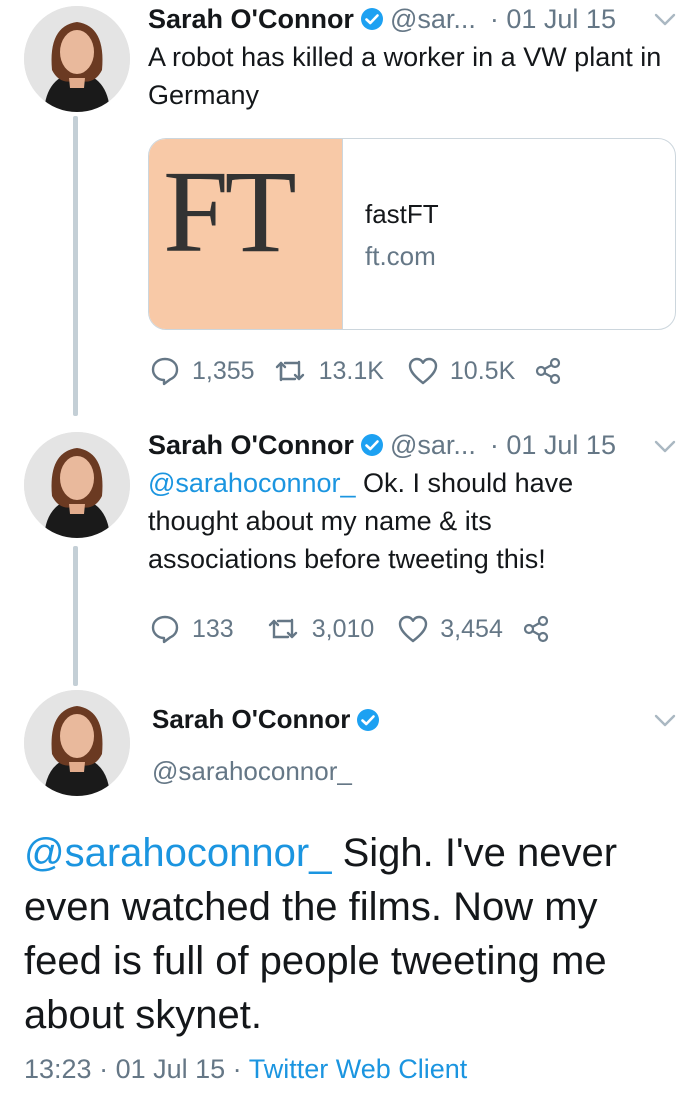  Describe the element at coordinates (351, 370) in the screenshot. I see `retweet-count: 13.1K` at that location.